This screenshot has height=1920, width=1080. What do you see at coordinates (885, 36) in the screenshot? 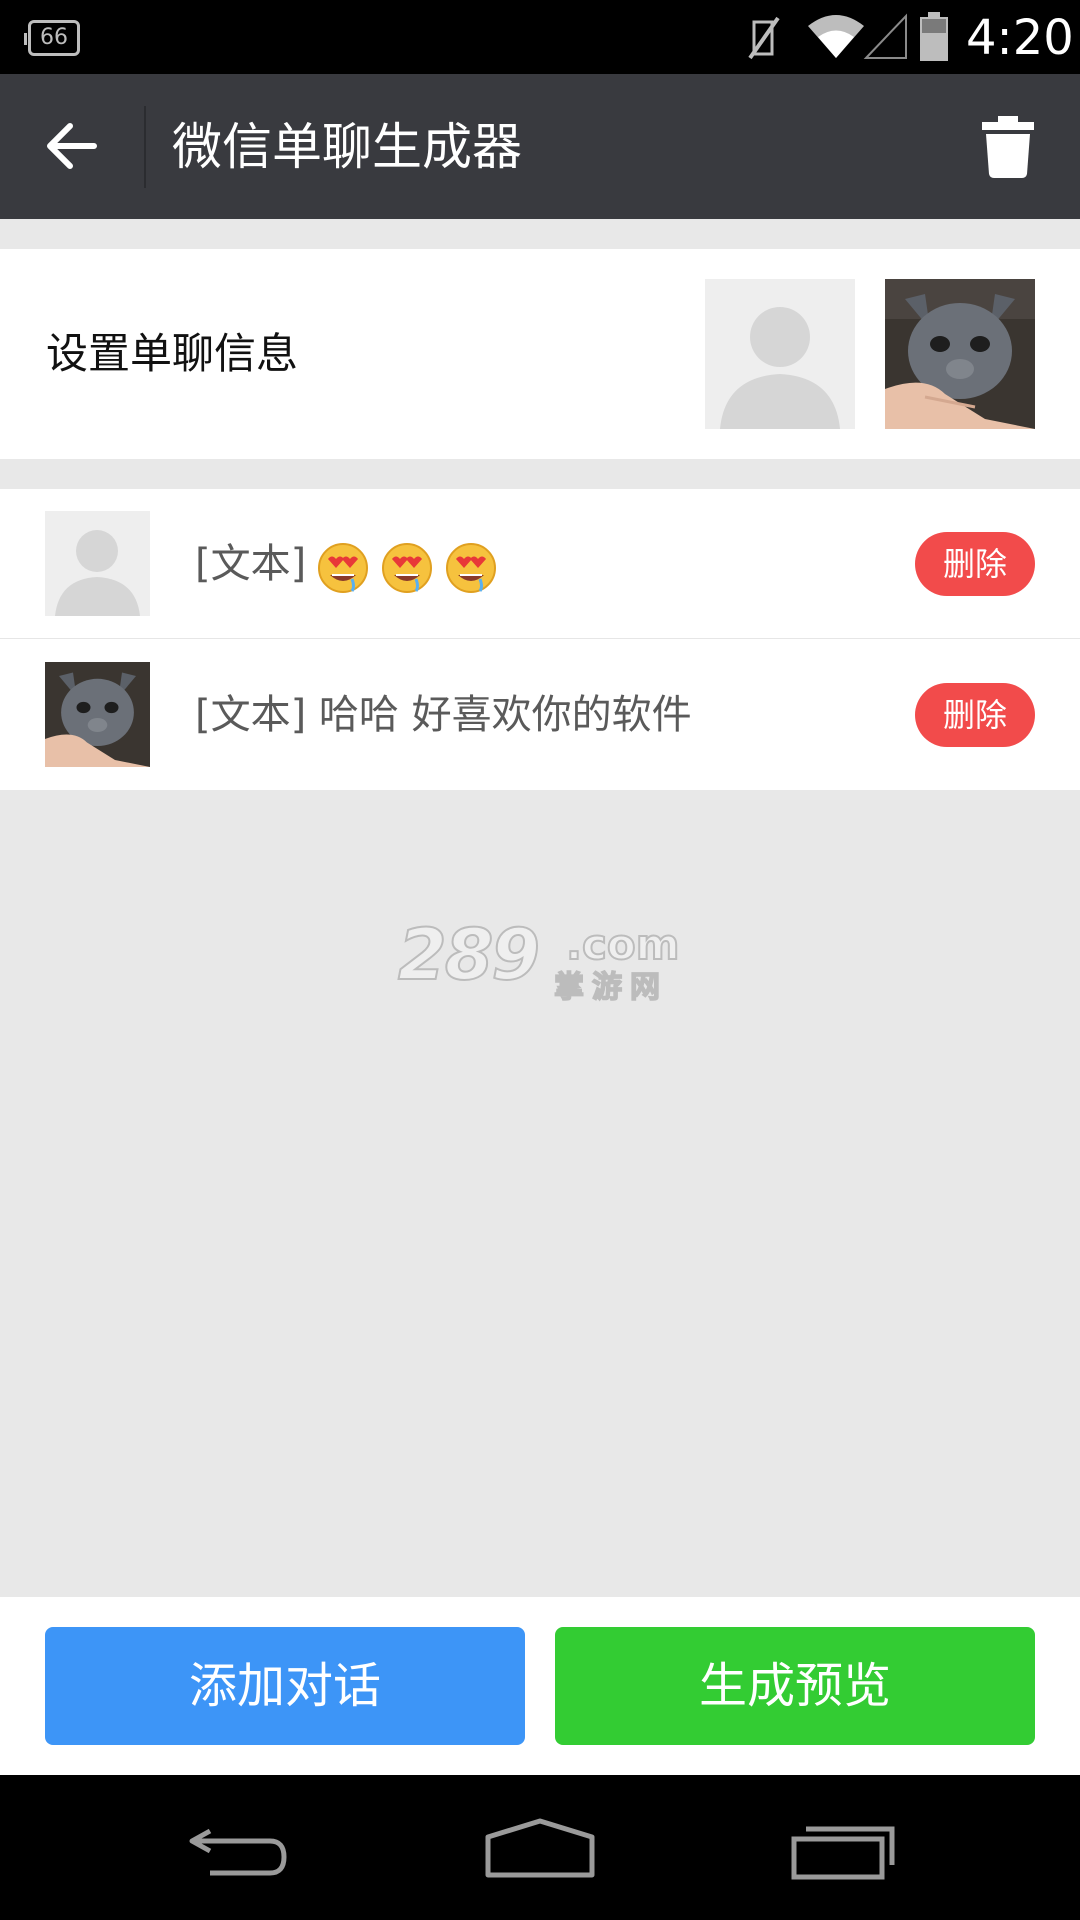
I see `signal-icon` at bounding box center [885, 36].